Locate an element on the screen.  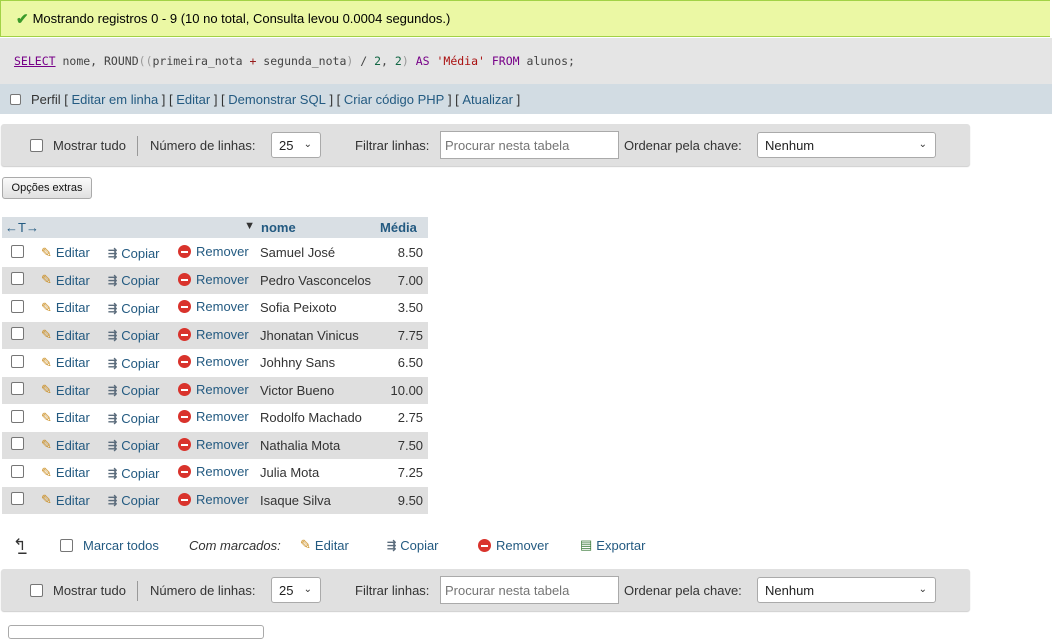
create-php-link: Criar código PHP is located at coordinates (394, 99).